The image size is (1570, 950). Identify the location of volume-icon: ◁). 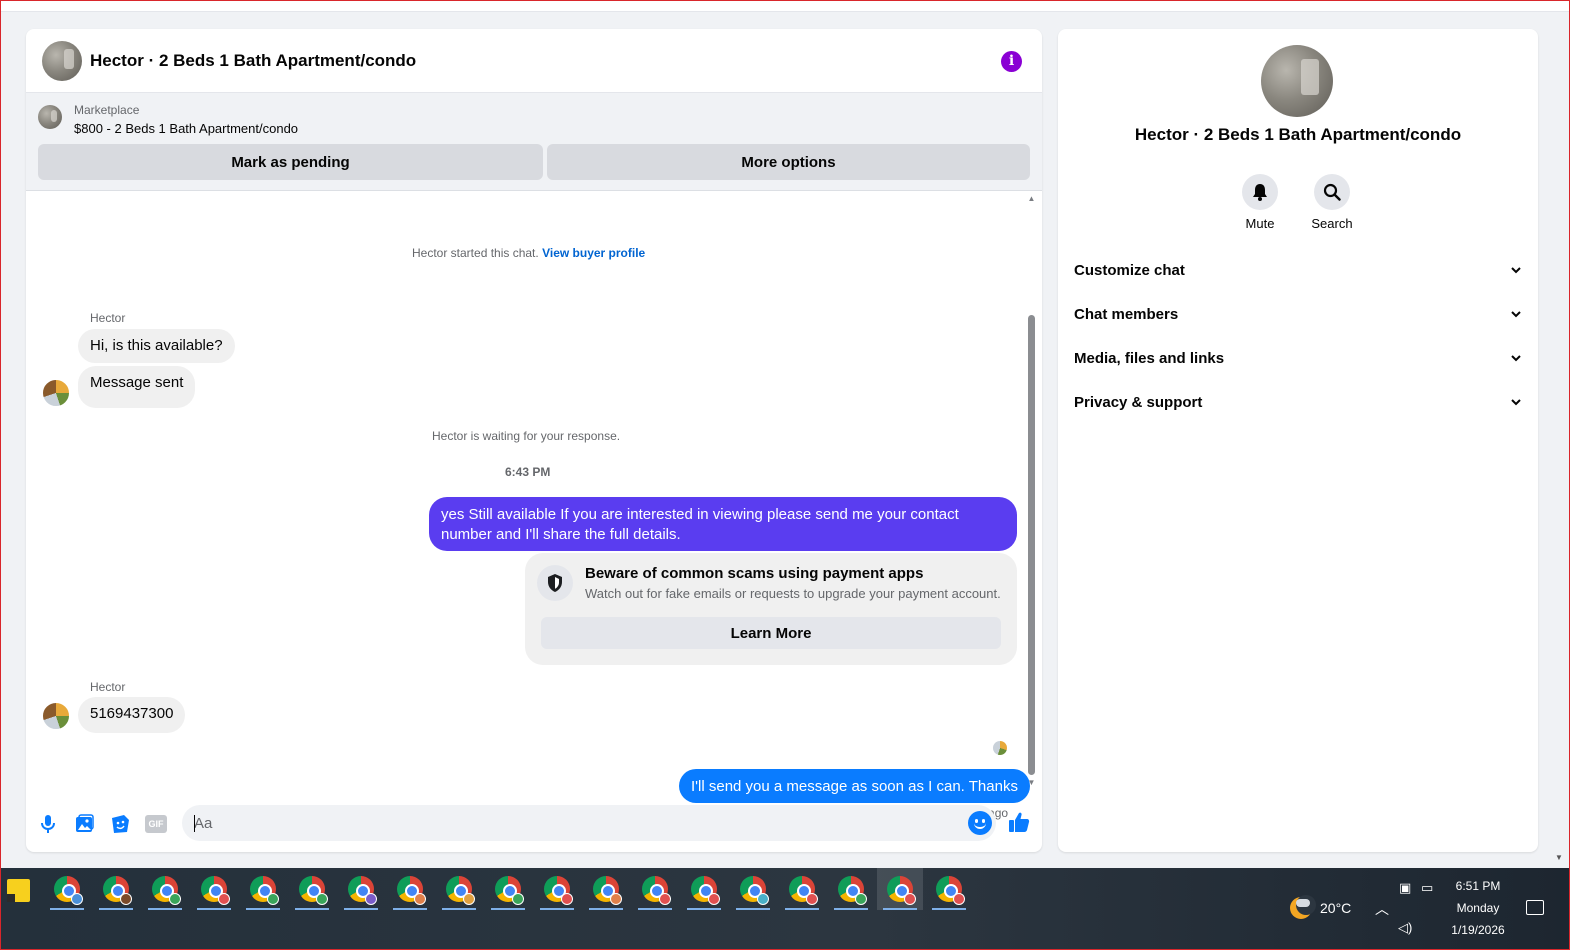
(1405, 928).